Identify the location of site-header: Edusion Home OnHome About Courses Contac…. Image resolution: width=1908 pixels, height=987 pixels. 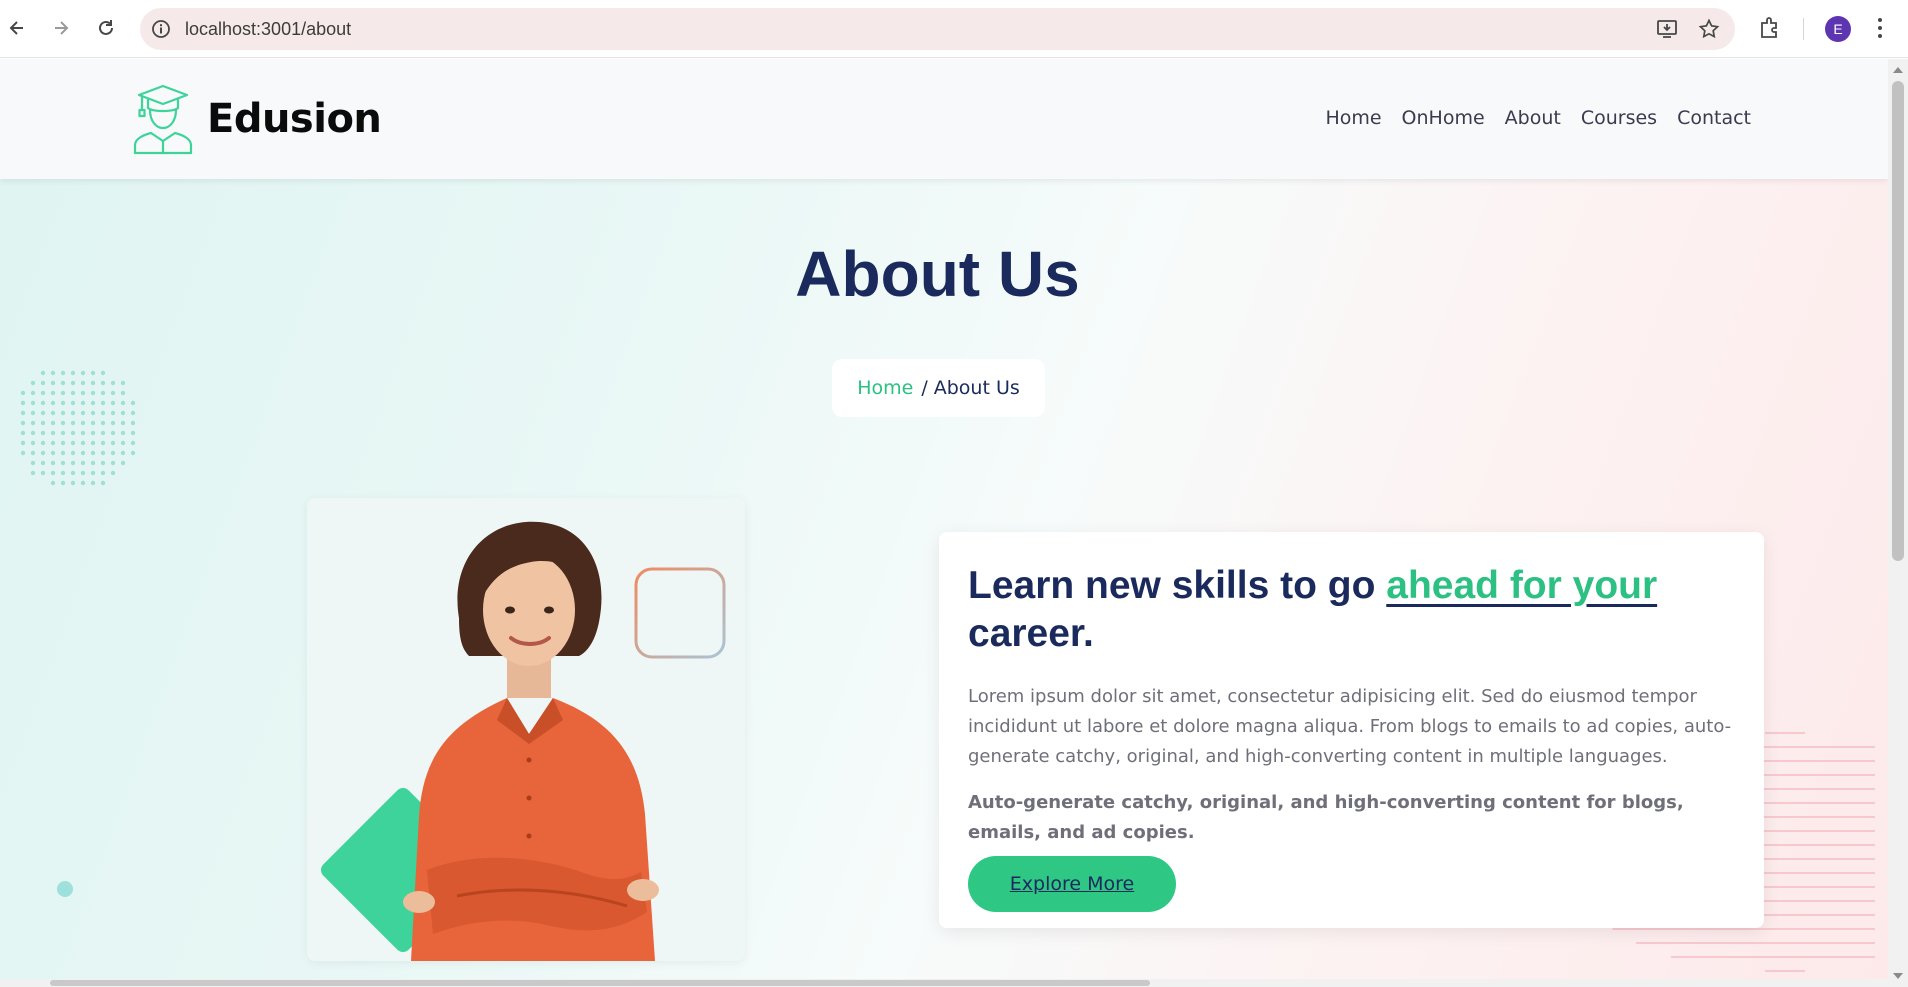
(944, 119).